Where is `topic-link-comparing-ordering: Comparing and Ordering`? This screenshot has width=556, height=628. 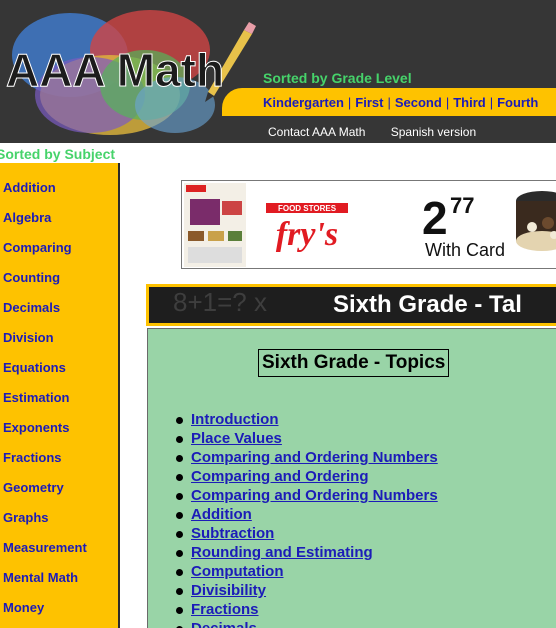 topic-link-comparing-ordering: Comparing and Ordering is located at coordinates (280, 476).